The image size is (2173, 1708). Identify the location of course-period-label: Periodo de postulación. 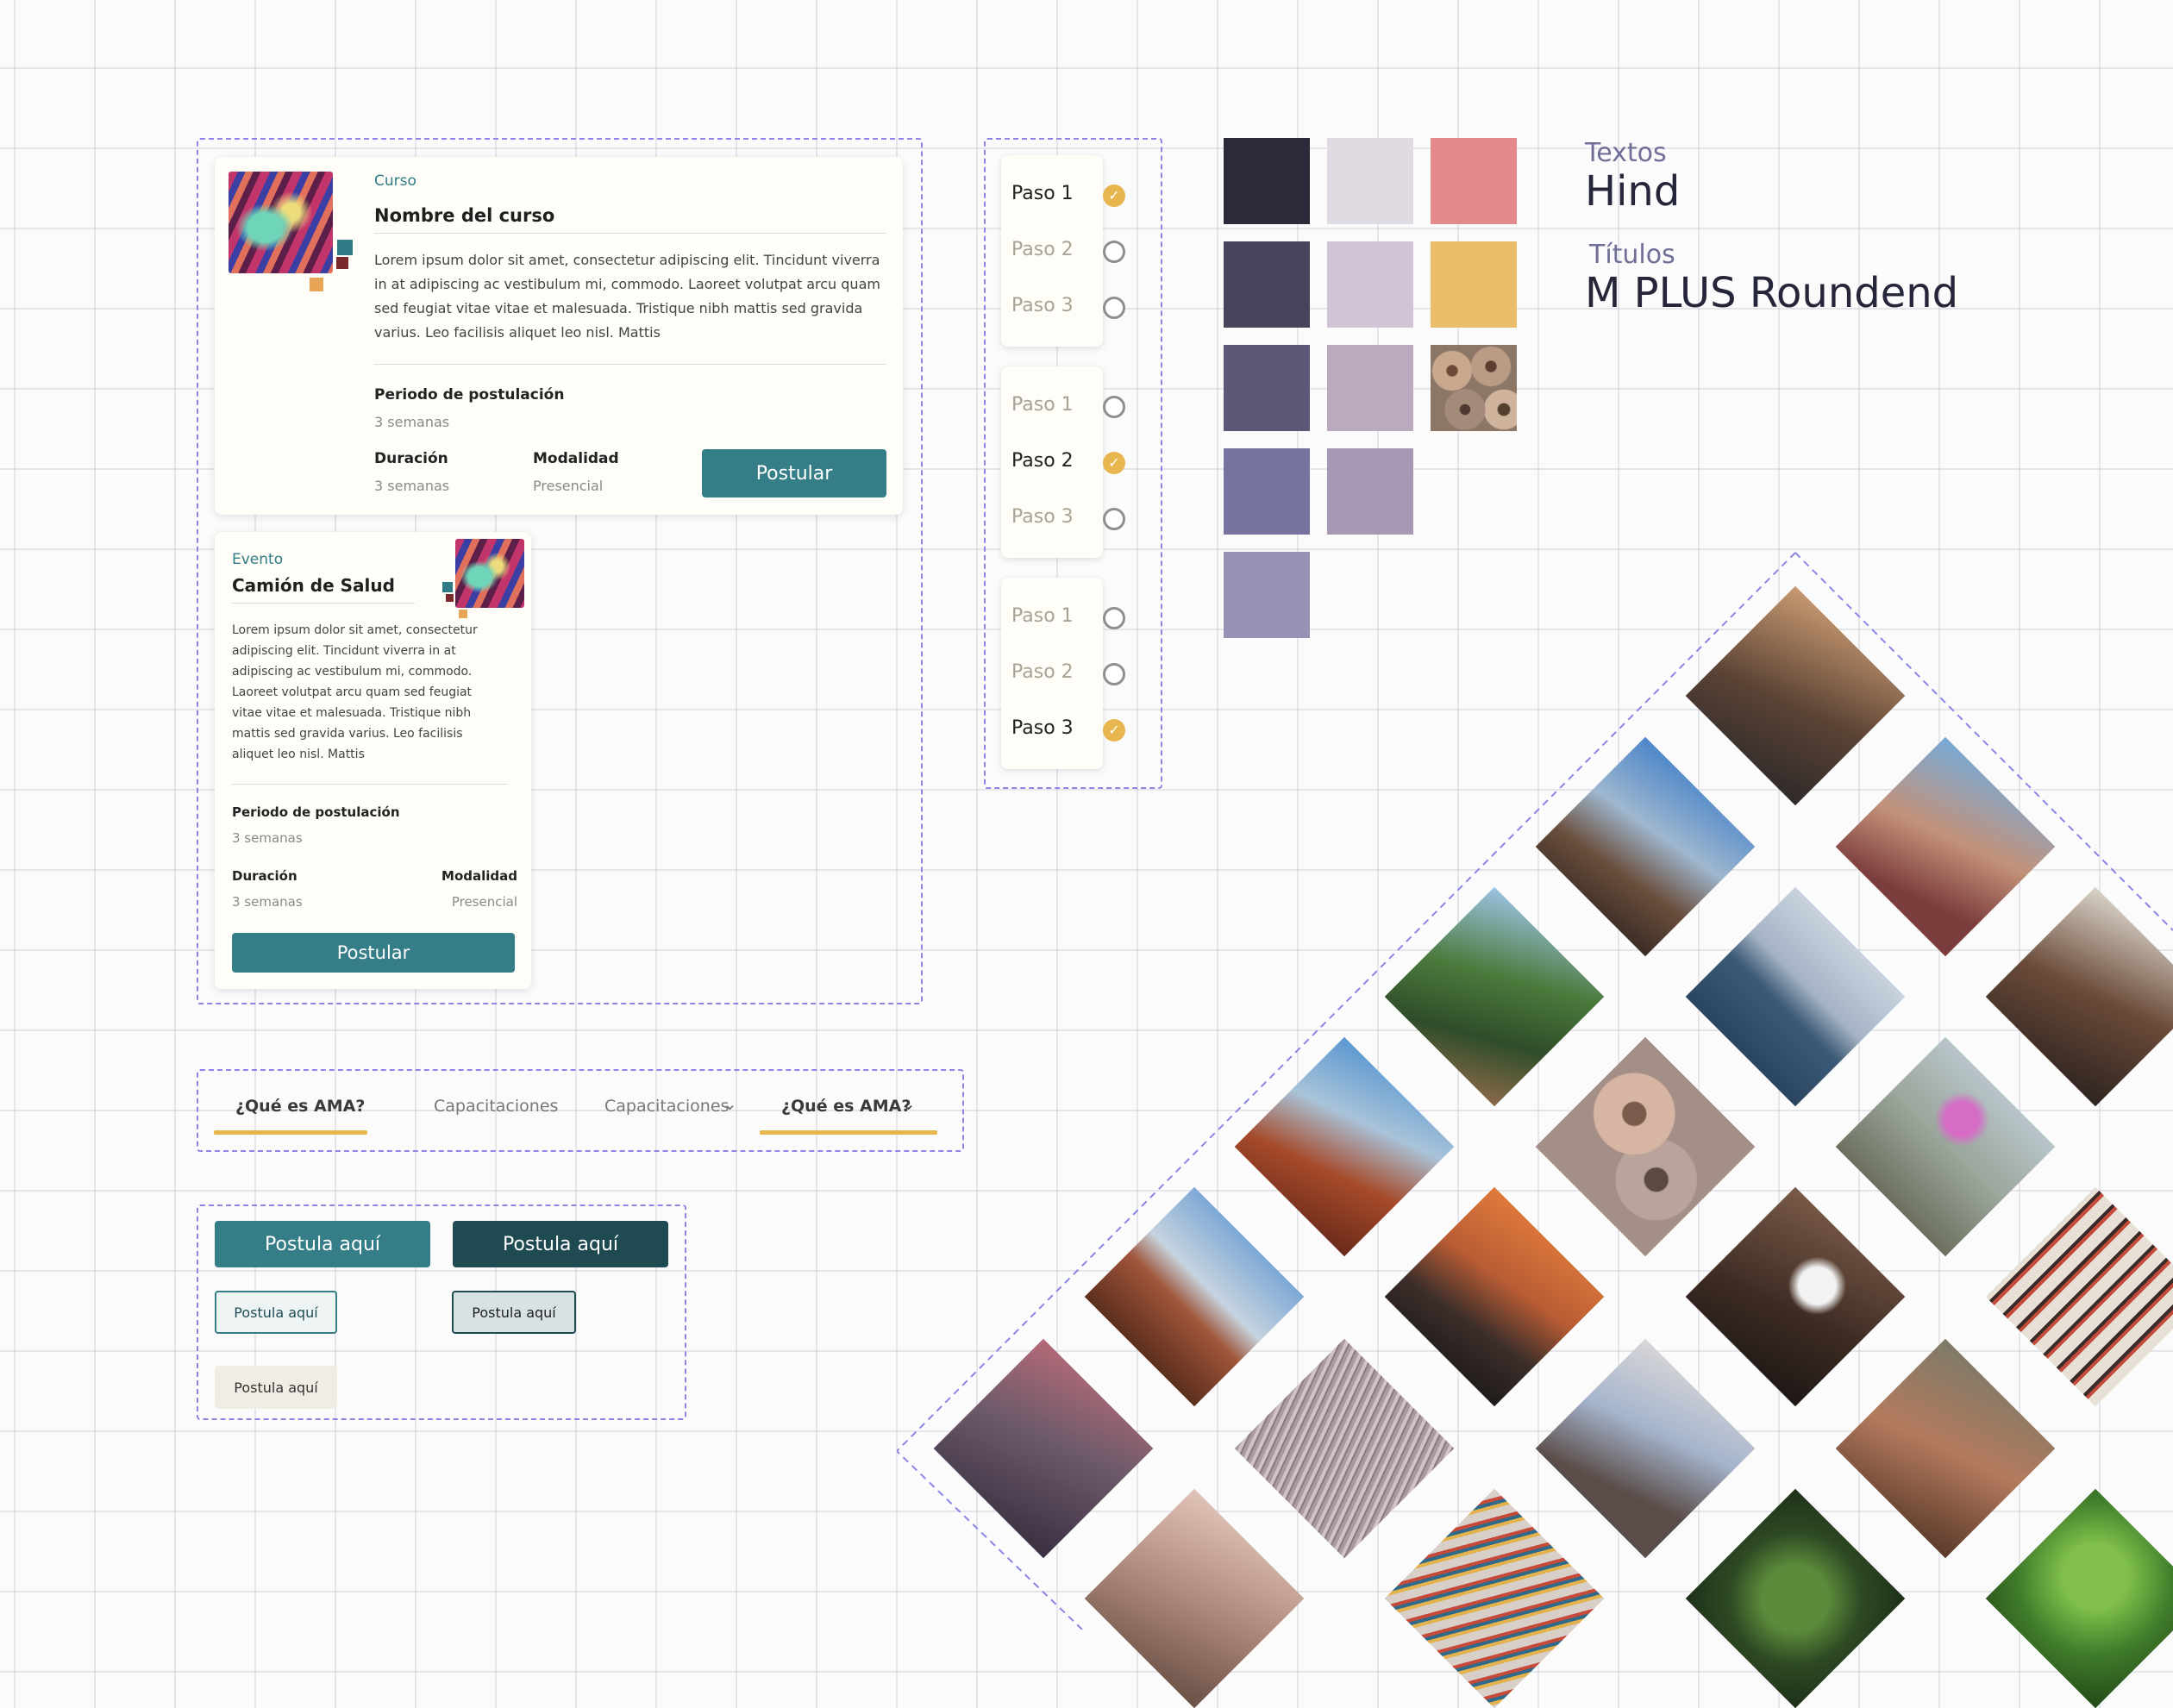
(470, 395).